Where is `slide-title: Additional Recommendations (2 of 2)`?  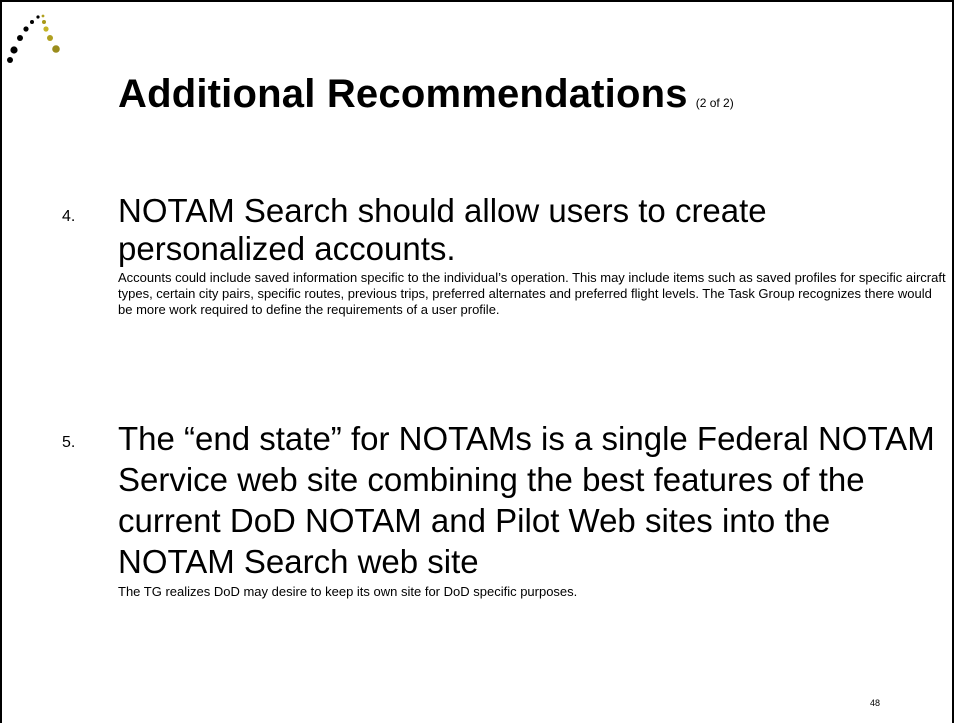
slide-title: Additional Recommendations (2 of 2) is located at coordinates (426, 94).